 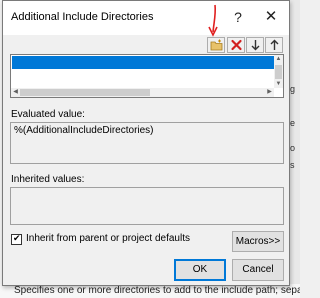 I want to click on delete-icon, so click(x=236, y=45).